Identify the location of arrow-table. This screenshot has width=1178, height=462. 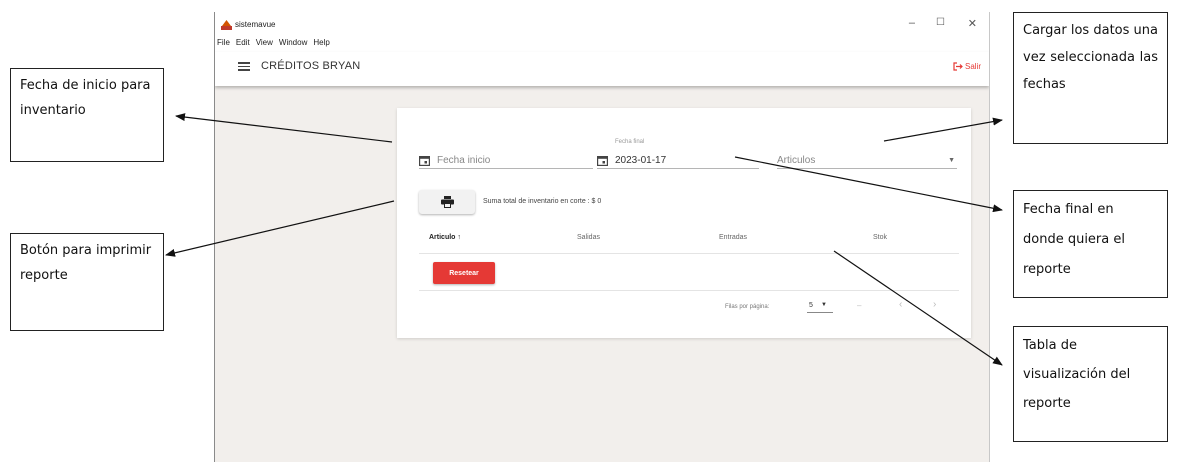
(918, 308).